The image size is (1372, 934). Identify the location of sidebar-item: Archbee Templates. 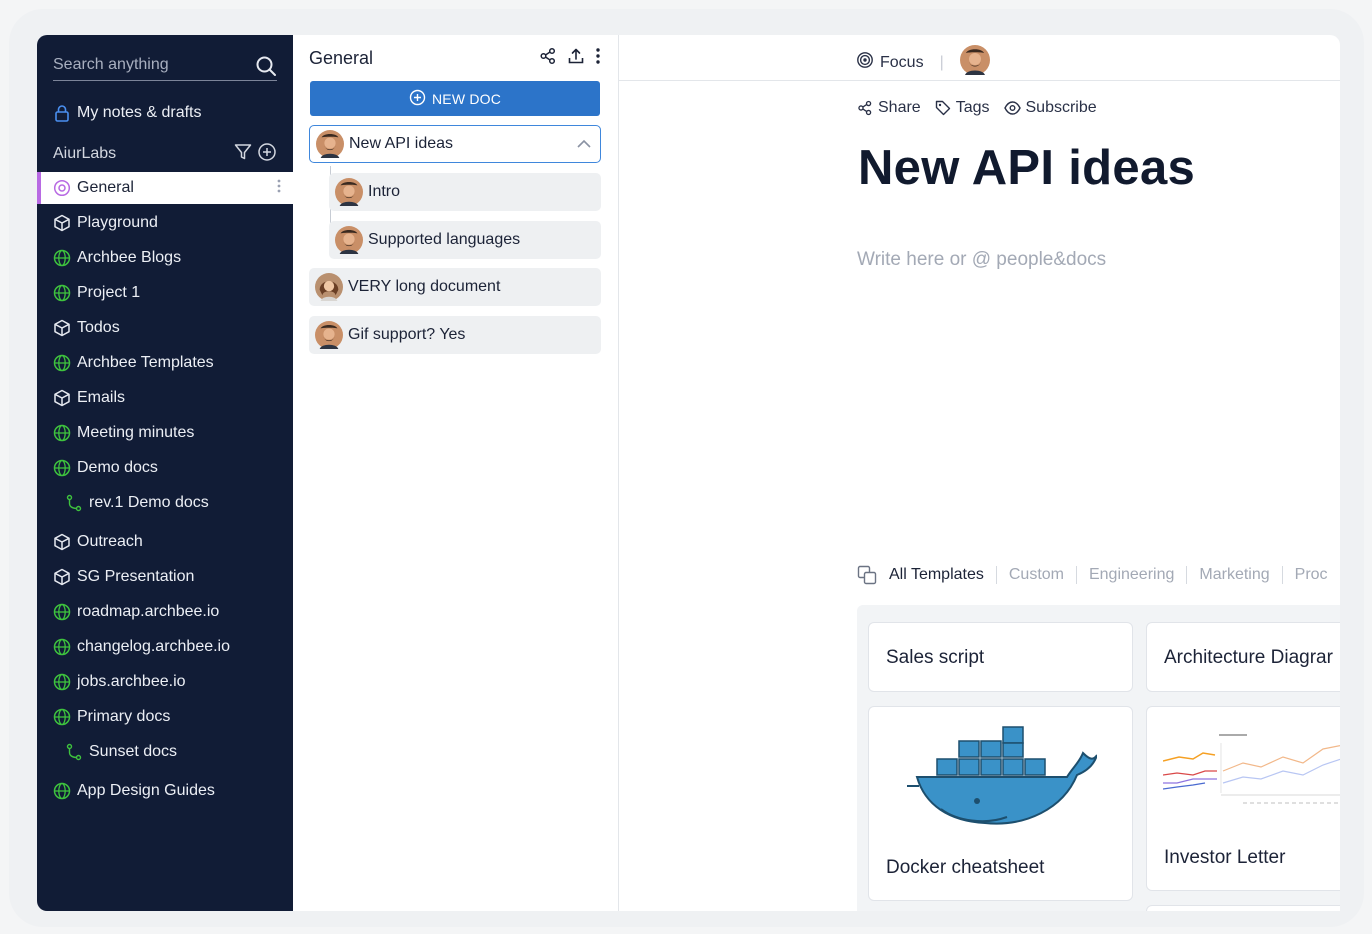
(165, 363).